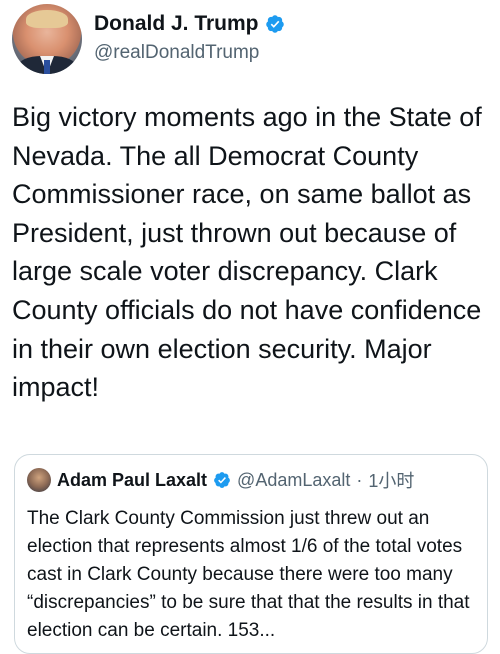 The image size is (500, 654). What do you see at coordinates (132, 479) in the screenshot?
I see `quoted-author-display-name: Adam Paul Laxalt` at bounding box center [132, 479].